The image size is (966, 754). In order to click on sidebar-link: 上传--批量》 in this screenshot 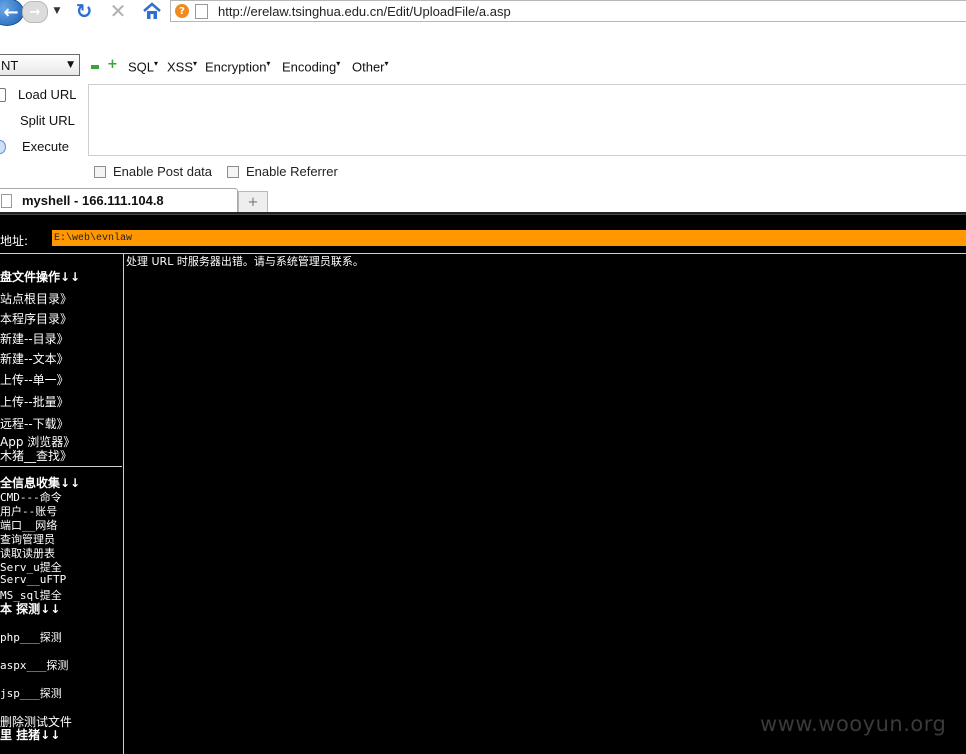, I will do `click(34, 401)`.